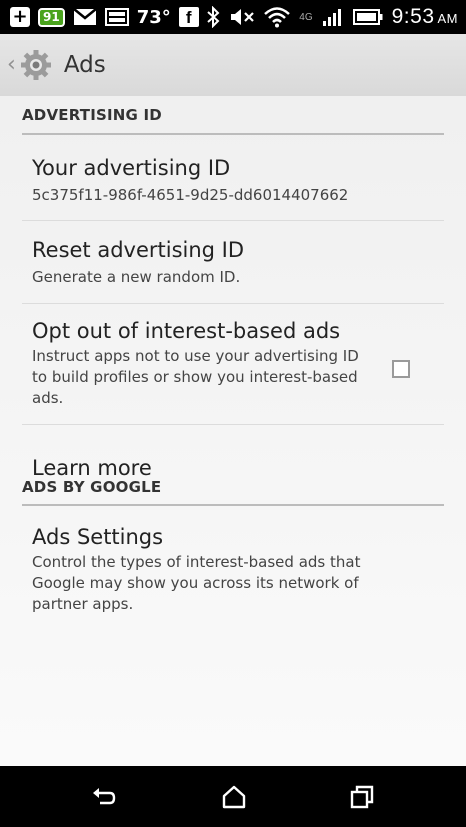 This screenshot has height=827, width=466. I want to click on status-time: 9:53 AM, so click(425, 17).